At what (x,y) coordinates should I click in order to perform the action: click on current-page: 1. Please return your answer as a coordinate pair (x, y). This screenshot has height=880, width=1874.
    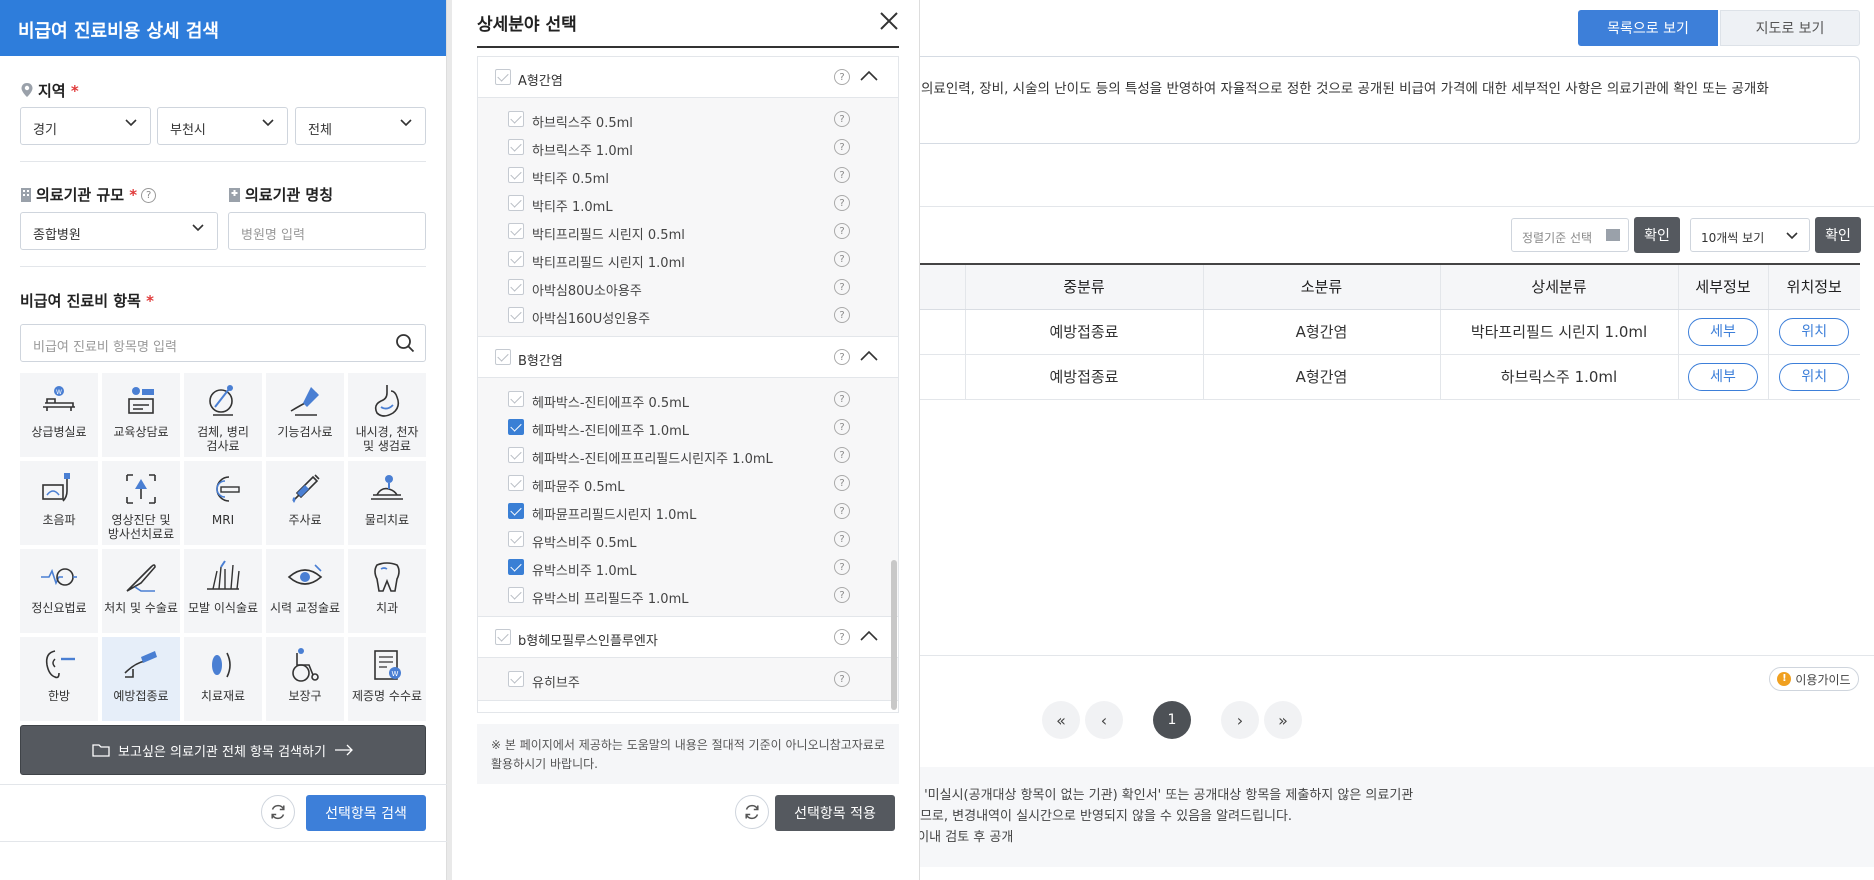
    Looking at the image, I should click on (1172, 720).